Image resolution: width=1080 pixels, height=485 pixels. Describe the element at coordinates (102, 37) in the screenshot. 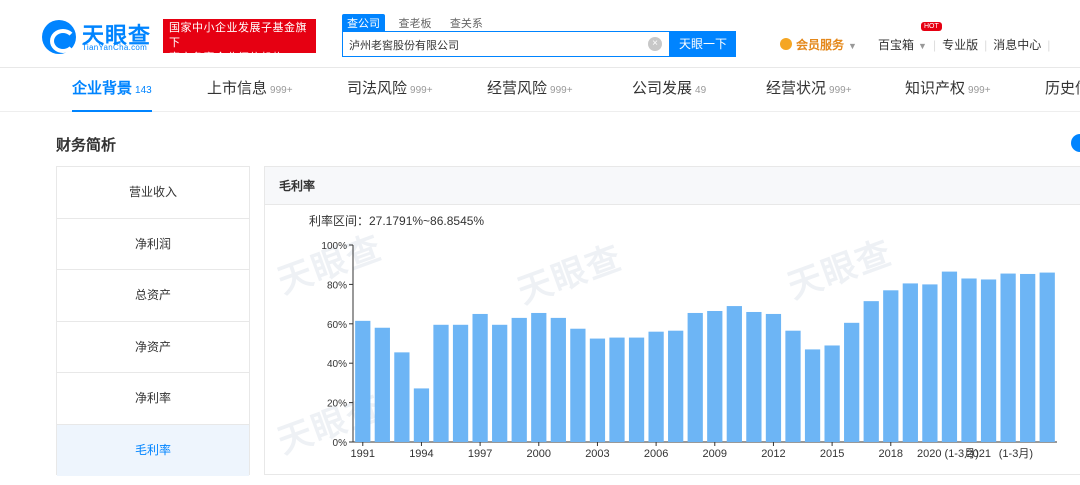

I see `tianyancha-logo: 天眼查 TianYanCha.com` at that location.